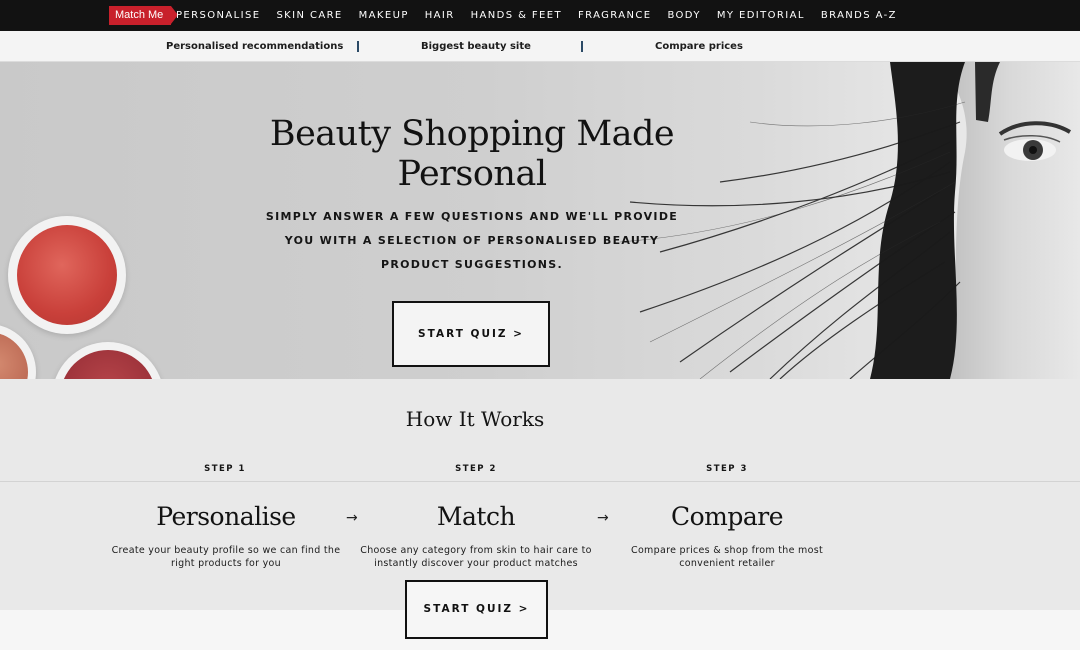  I want to click on hero-title: Beauty Shopping Made Personal, so click(472, 154).